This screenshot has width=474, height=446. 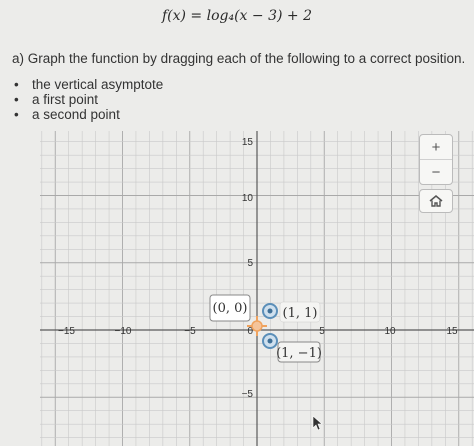 What do you see at coordinates (248, 142) in the screenshot?
I see `y-tick-label: 15` at bounding box center [248, 142].